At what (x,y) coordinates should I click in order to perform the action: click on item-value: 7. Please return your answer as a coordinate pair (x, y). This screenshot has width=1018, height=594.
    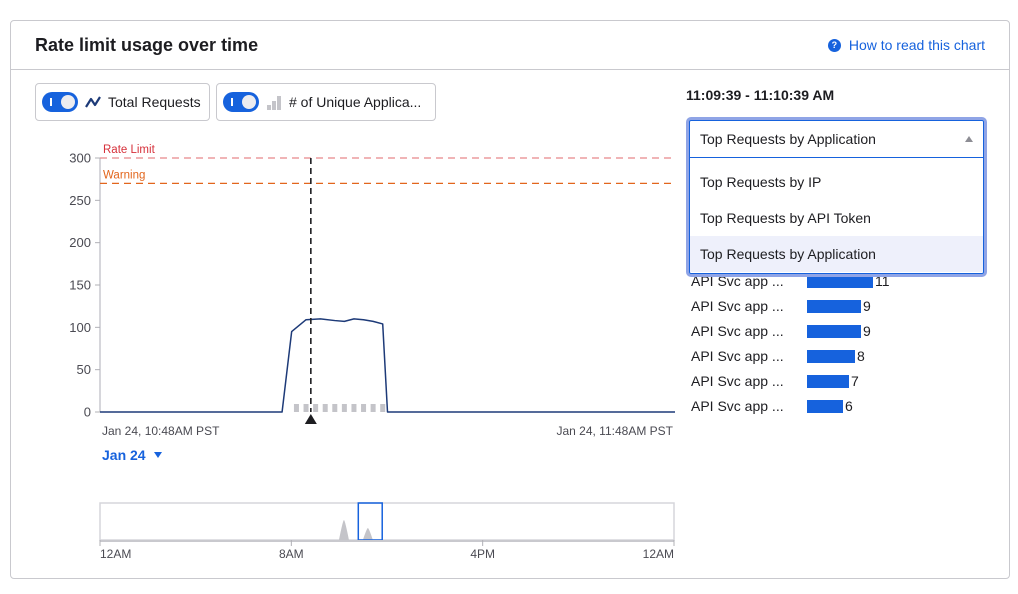
    Looking at the image, I should click on (855, 381).